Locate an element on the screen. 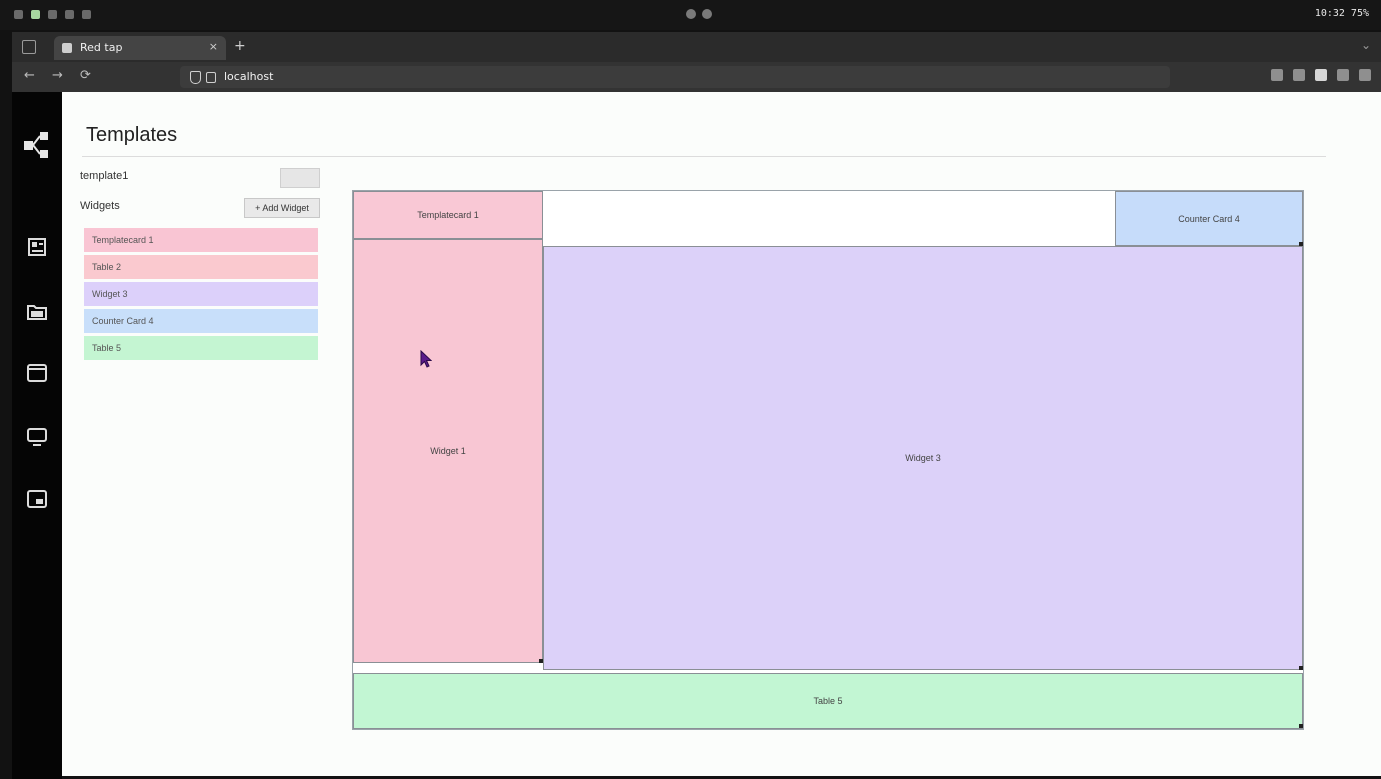  extension-icon is located at coordinates (1321, 75).